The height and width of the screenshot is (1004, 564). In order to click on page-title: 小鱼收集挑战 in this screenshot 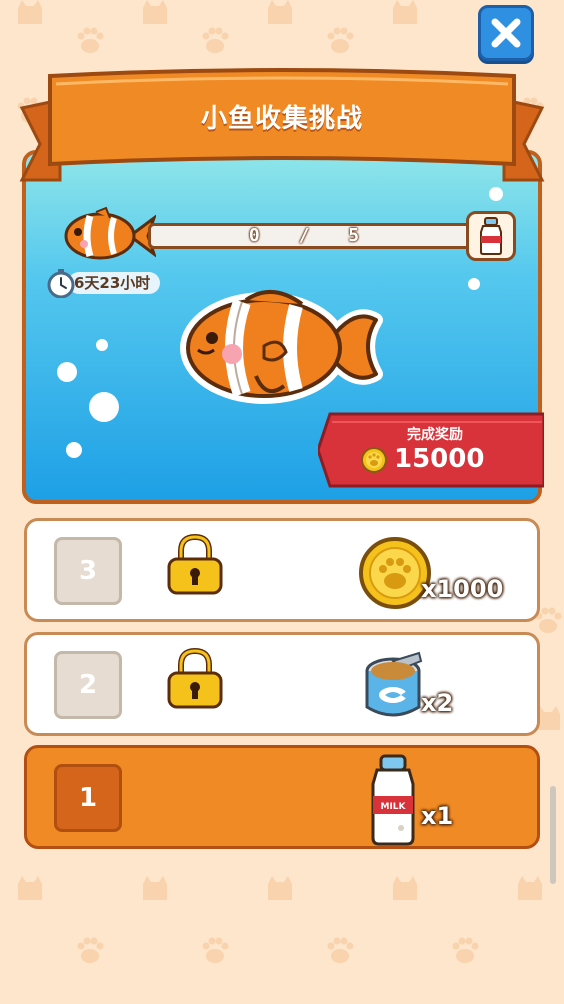, I will do `click(281, 119)`.